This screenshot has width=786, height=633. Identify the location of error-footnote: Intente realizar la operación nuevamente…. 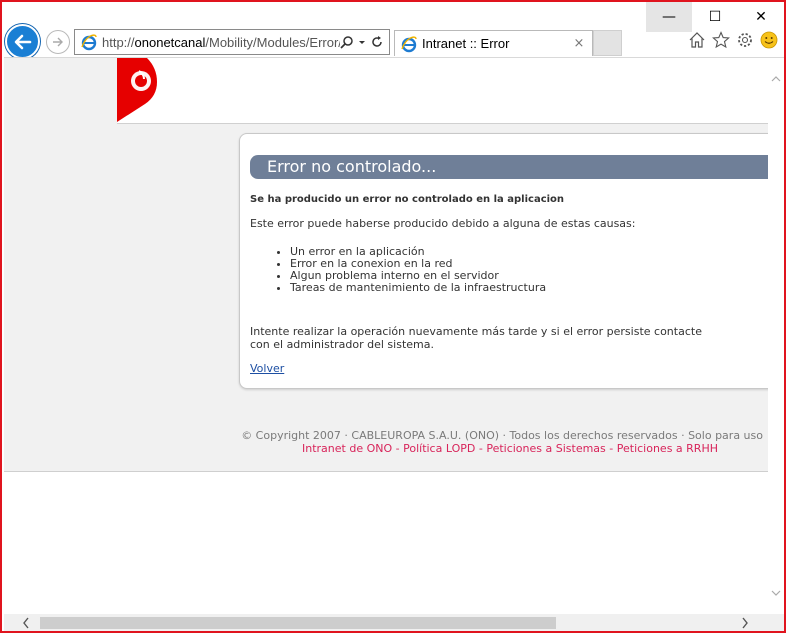
(500, 338).